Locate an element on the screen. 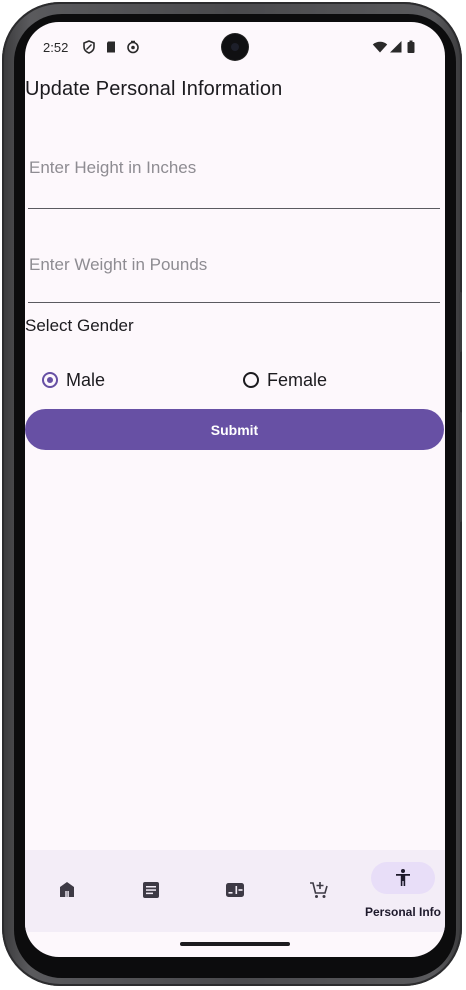 This screenshot has width=466, height=990. status-bar: 2:52 is located at coordinates (235, 47).